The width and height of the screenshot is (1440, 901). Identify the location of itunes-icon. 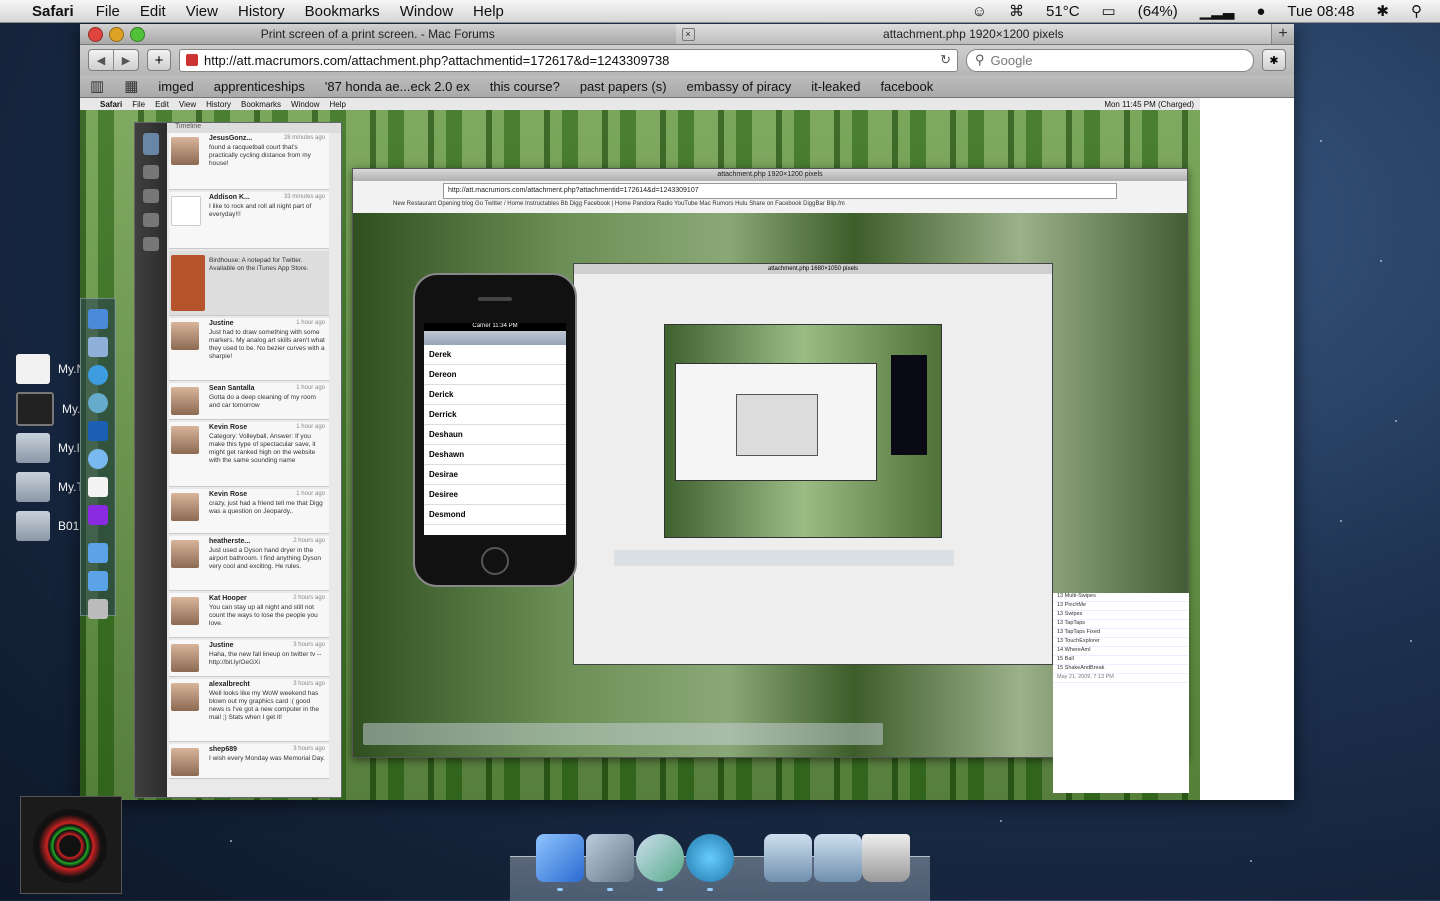
(98, 403).